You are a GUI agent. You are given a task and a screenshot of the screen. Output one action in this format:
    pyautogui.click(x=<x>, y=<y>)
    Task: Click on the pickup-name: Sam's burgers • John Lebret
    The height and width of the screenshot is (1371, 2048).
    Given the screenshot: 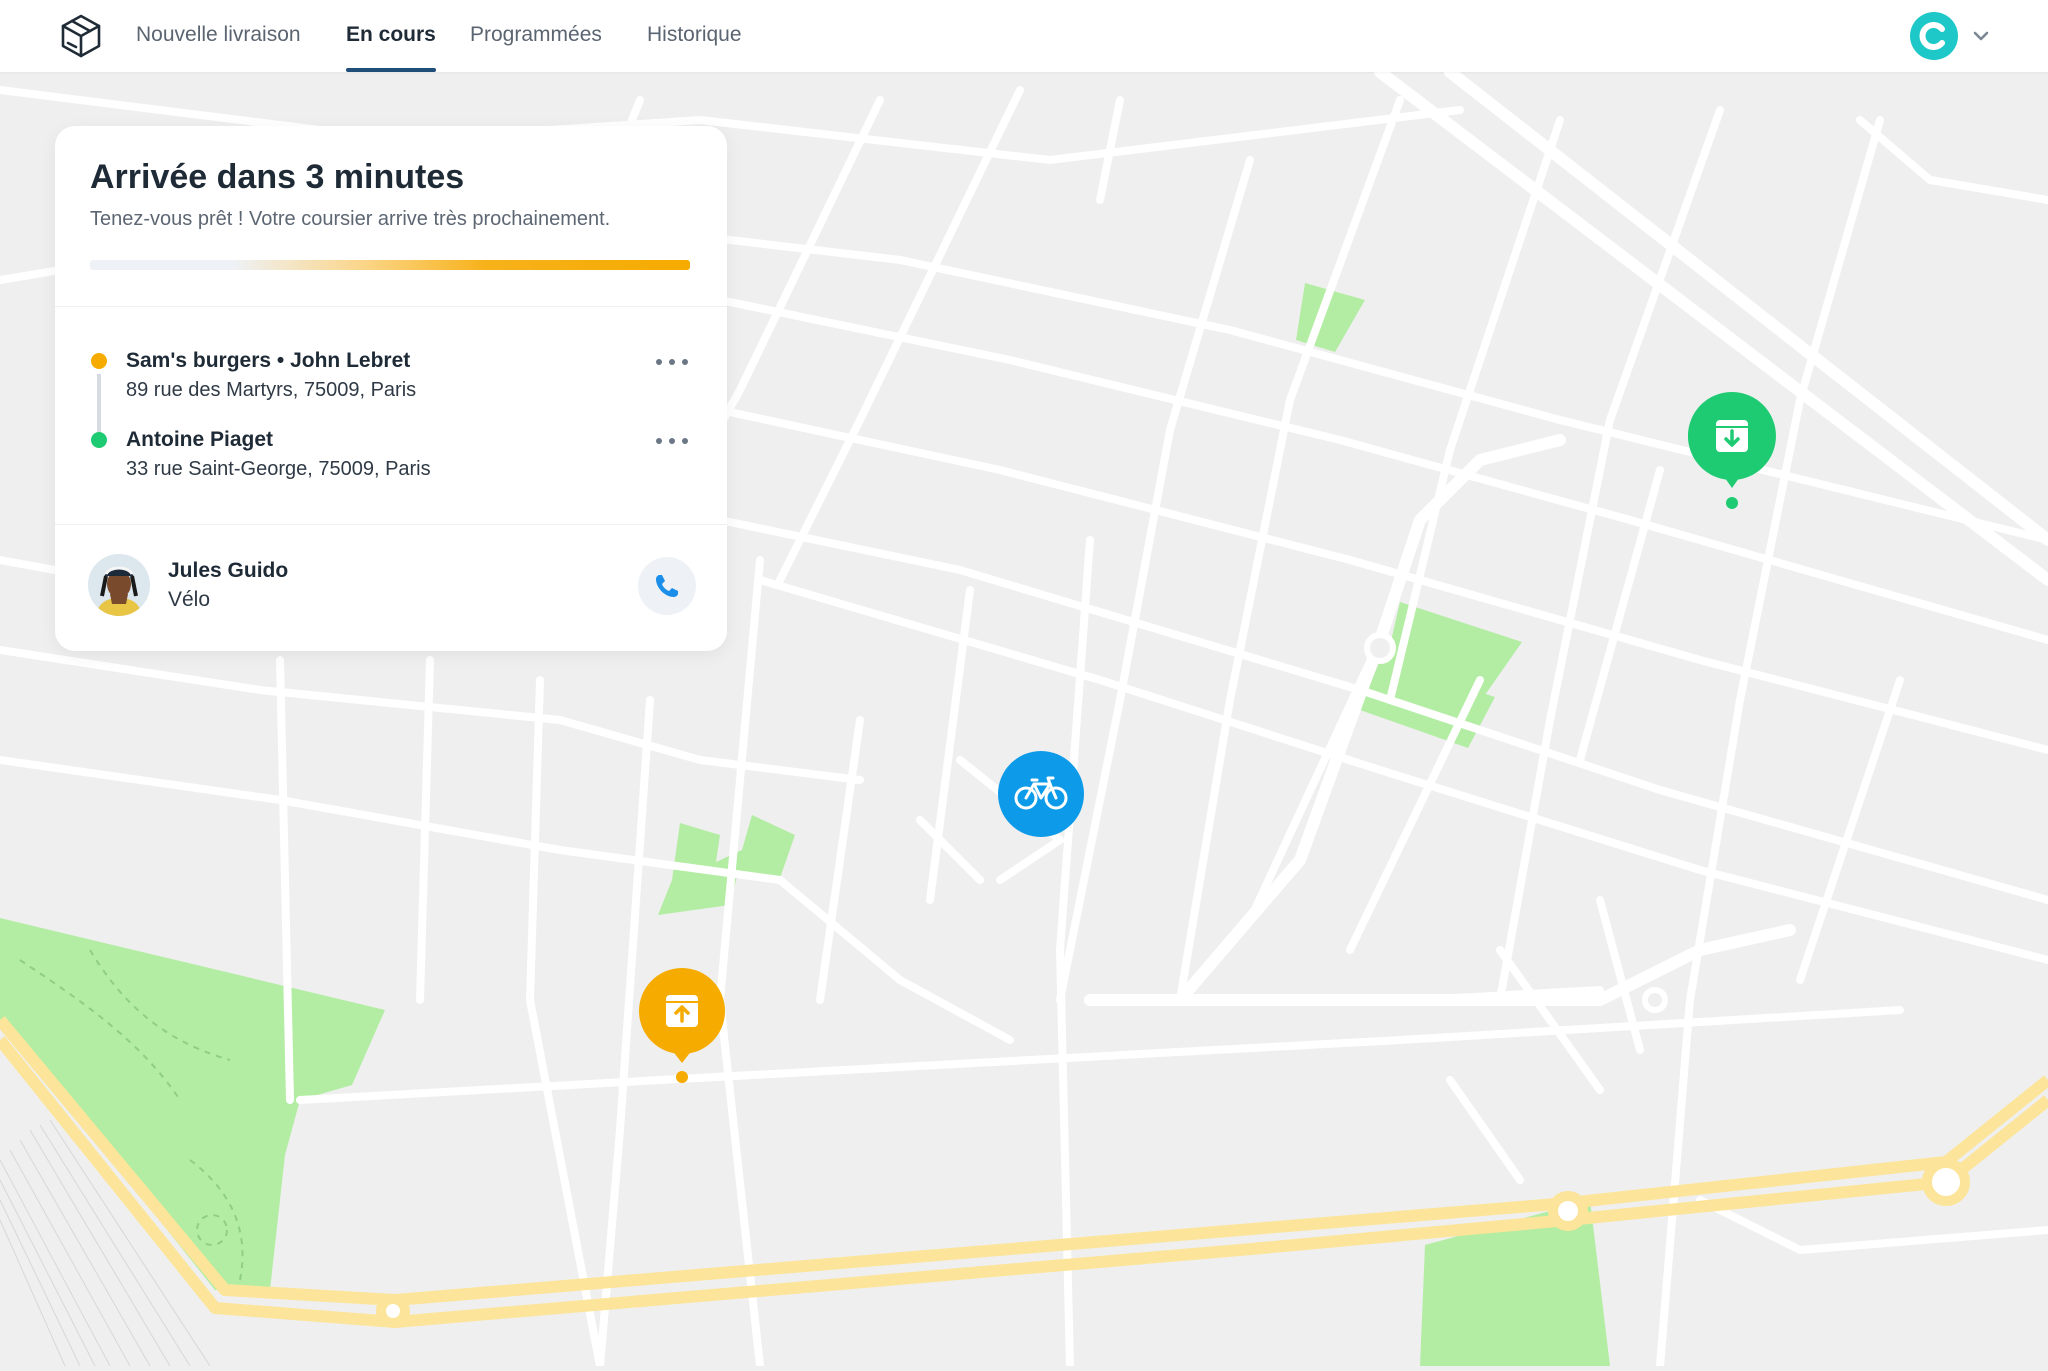 What is the action you would take?
    pyautogui.click(x=268, y=360)
    